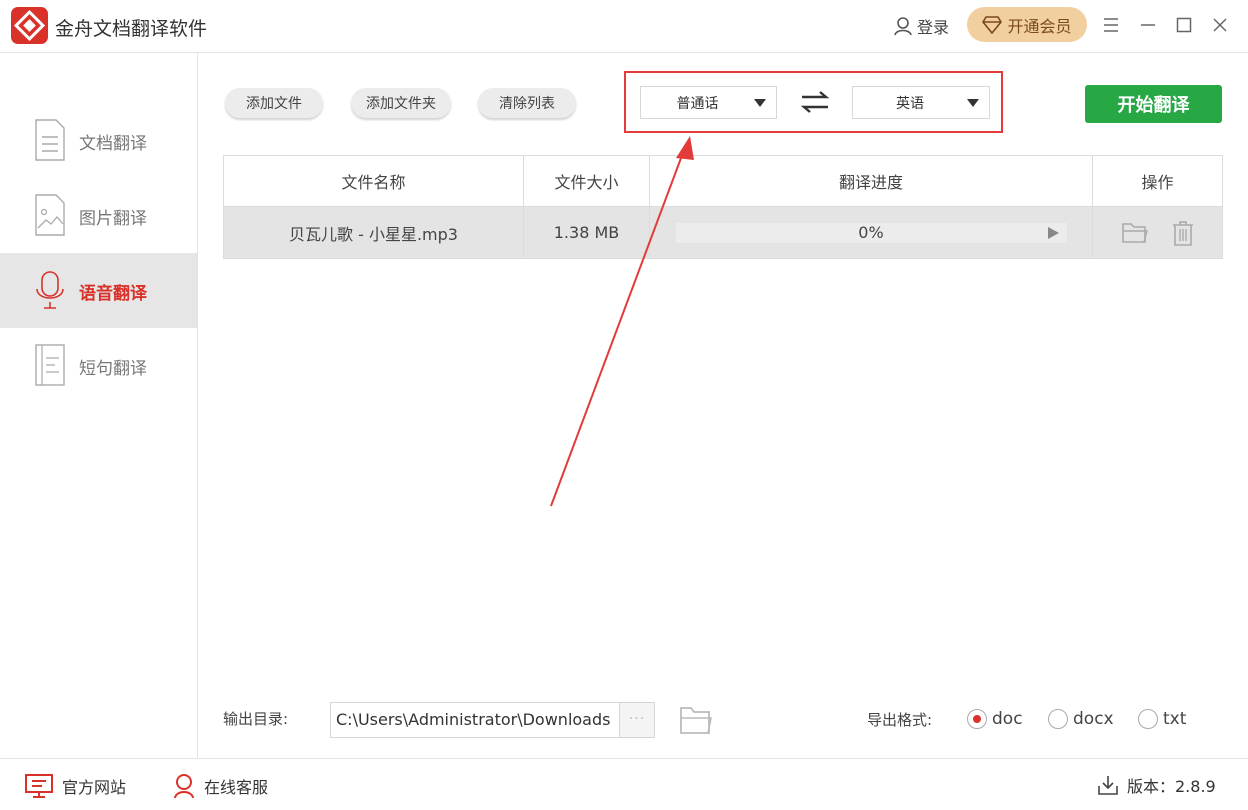 This screenshot has height=810, width=1248. What do you see at coordinates (374, 232) in the screenshot?
I see `file-name: 贝瓦儿歌 - 小星星.mp3` at bounding box center [374, 232].